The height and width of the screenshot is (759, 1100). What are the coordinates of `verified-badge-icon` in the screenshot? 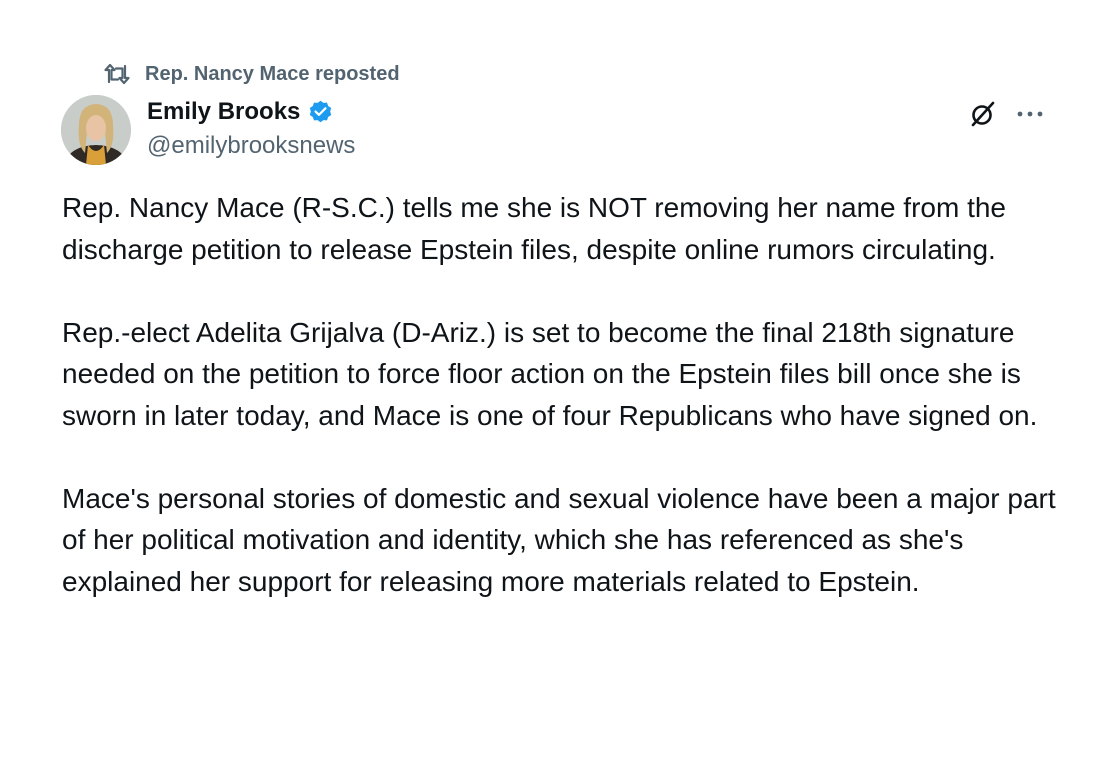 It's located at (321, 112).